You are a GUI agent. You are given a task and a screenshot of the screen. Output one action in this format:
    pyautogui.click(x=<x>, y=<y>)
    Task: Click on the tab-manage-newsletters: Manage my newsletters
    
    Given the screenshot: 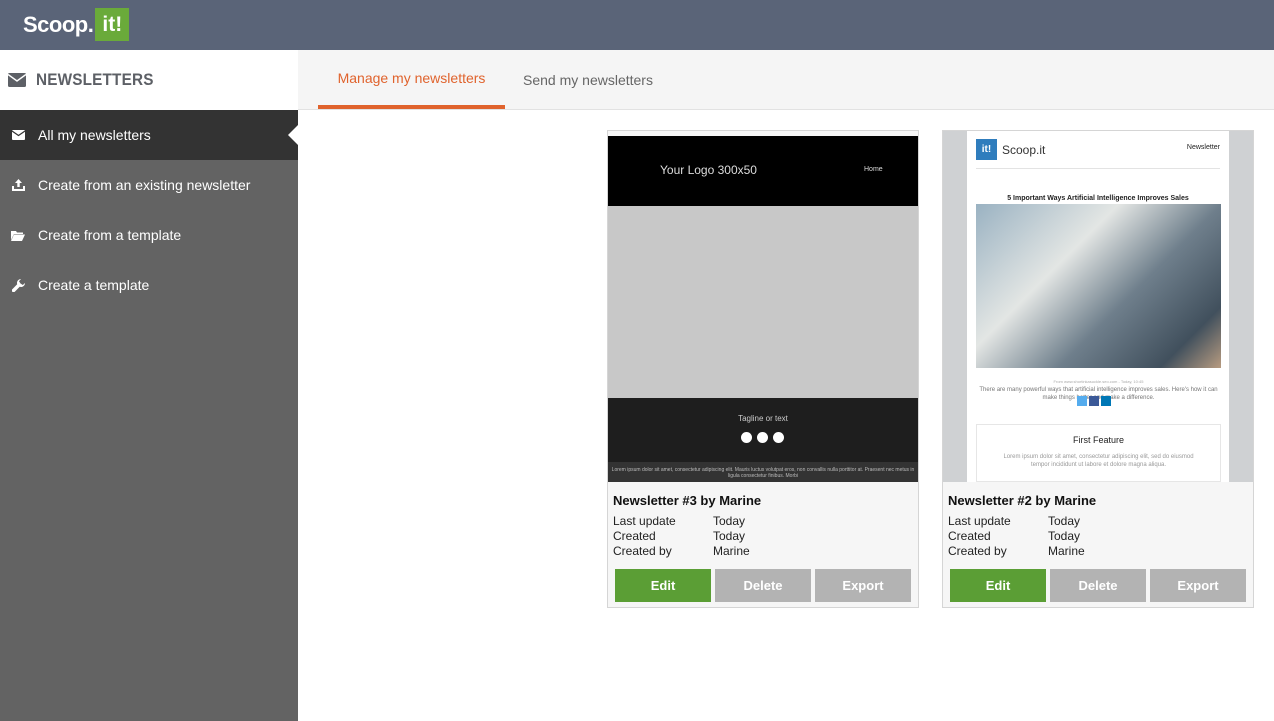 What is the action you would take?
    pyautogui.click(x=411, y=79)
    